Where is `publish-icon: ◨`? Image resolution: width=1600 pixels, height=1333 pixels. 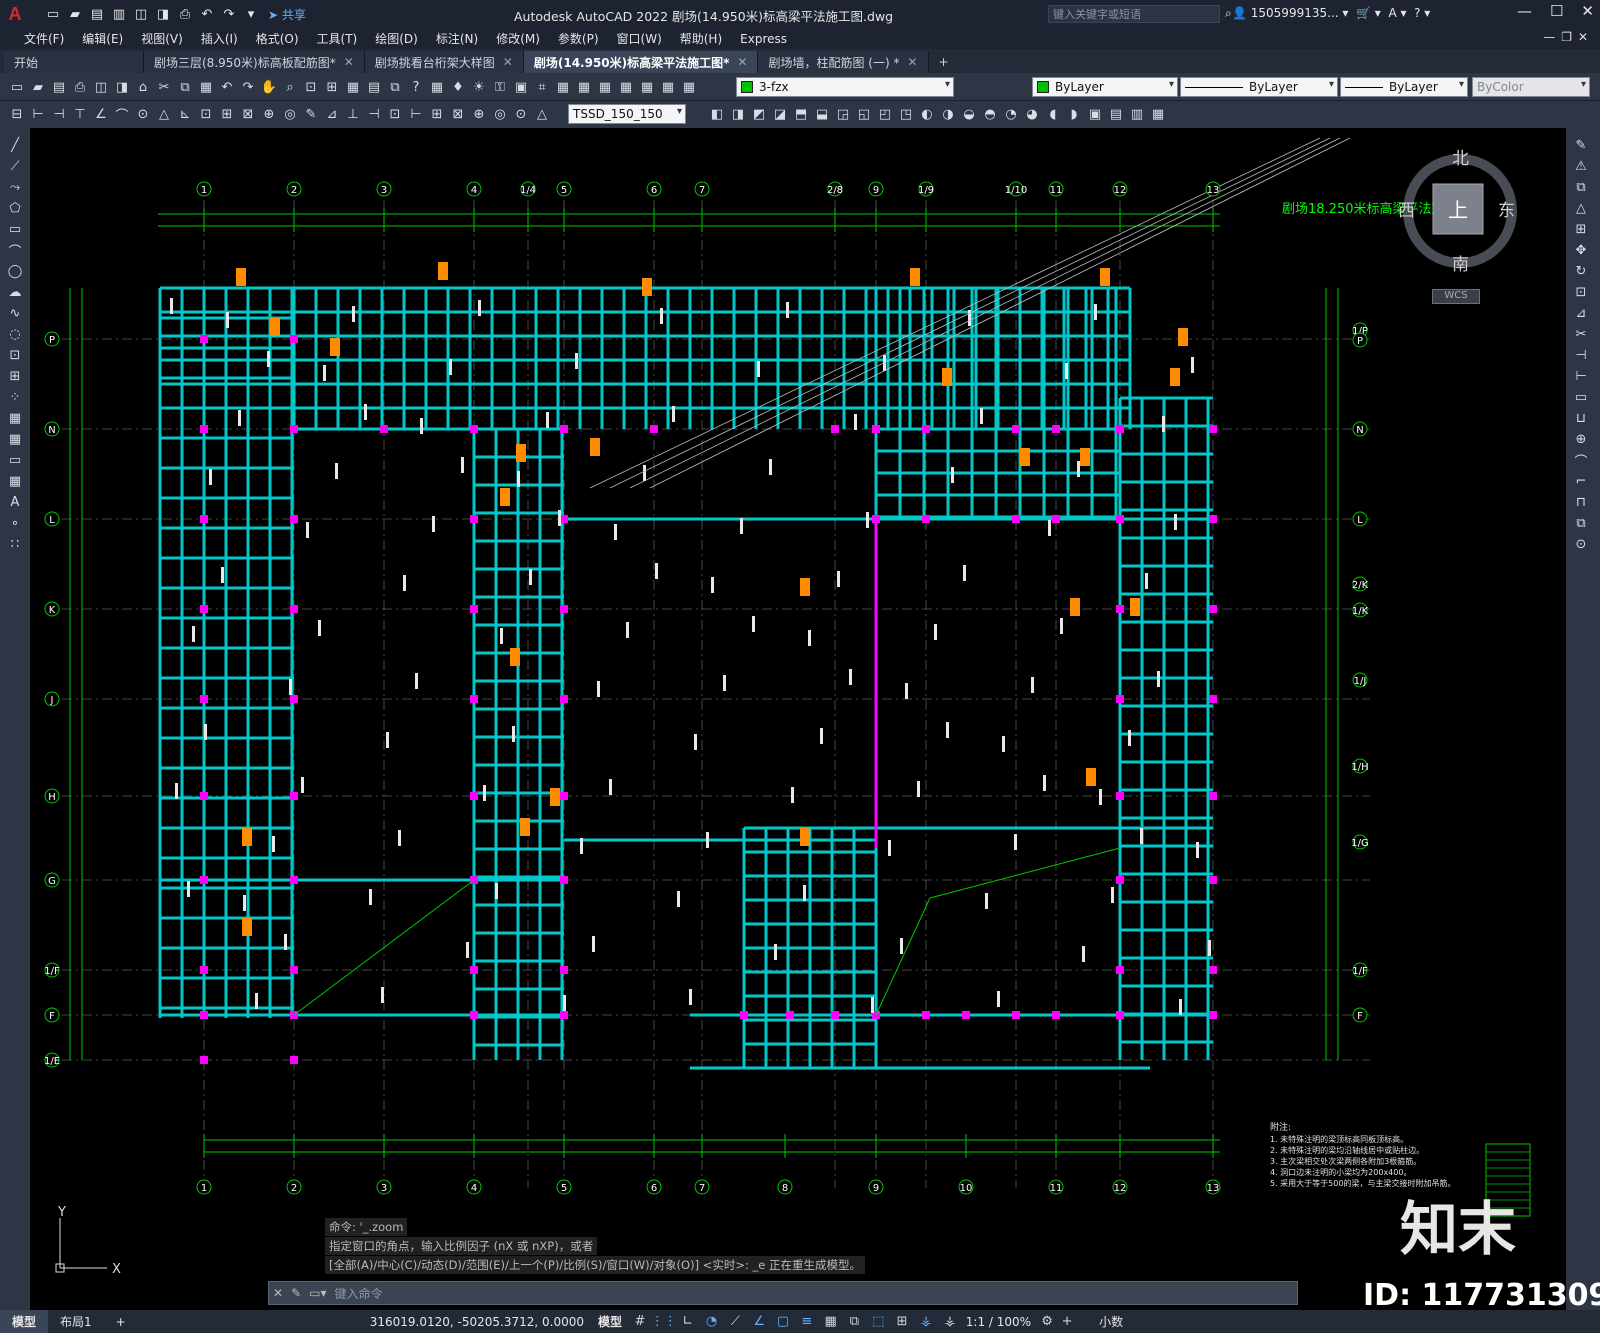 publish-icon: ◨ is located at coordinates (122, 87).